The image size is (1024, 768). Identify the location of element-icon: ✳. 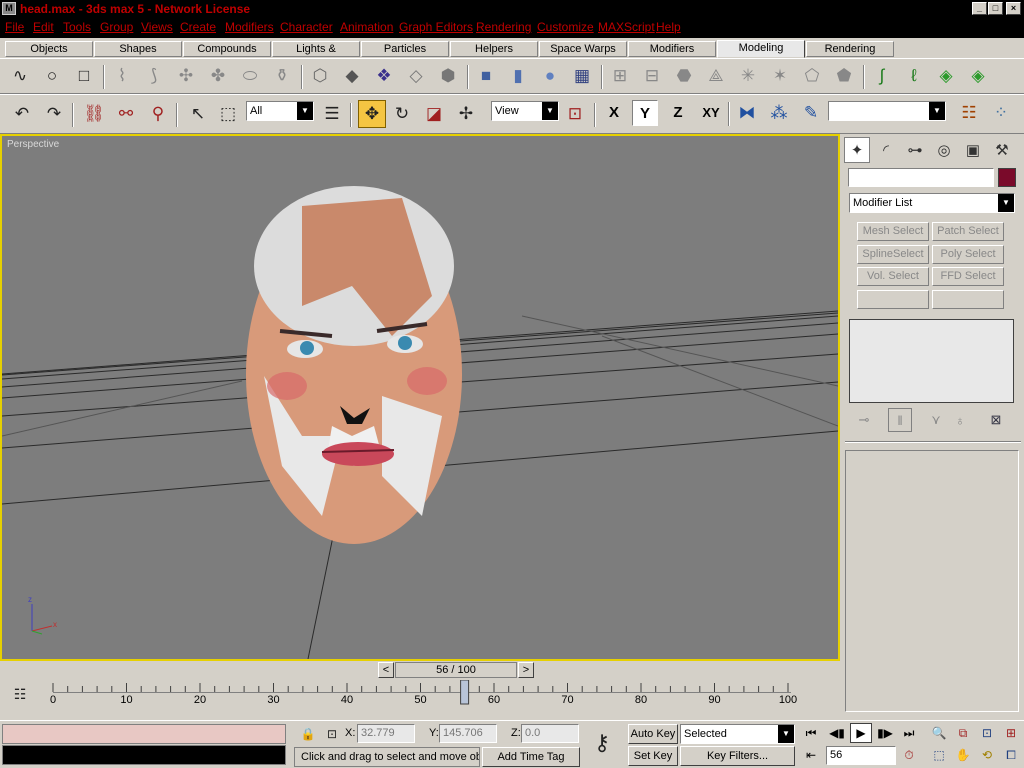
(748, 76).